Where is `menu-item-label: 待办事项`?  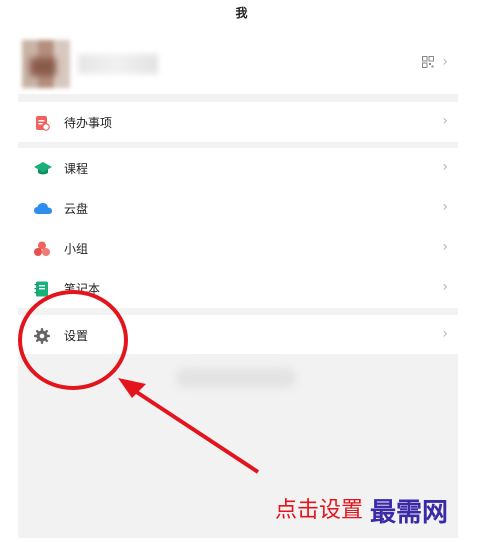
menu-item-label: 待办事项 is located at coordinates (88, 123).